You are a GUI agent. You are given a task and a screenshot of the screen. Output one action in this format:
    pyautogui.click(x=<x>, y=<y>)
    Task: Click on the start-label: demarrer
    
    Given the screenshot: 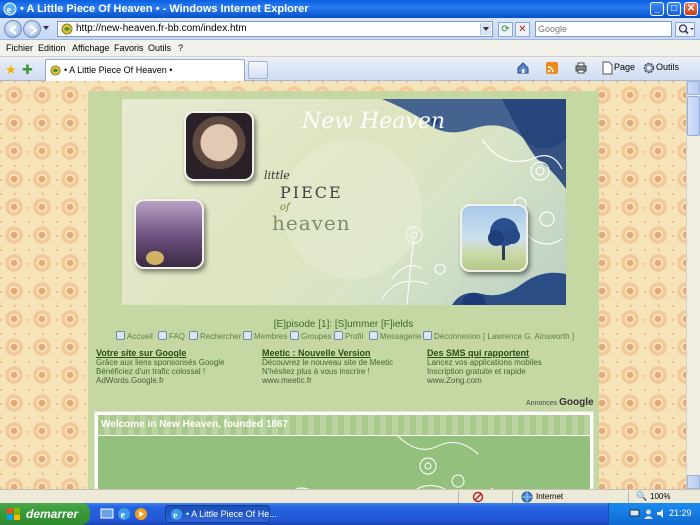 What is the action you would take?
    pyautogui.click(x=52, y=514)
    